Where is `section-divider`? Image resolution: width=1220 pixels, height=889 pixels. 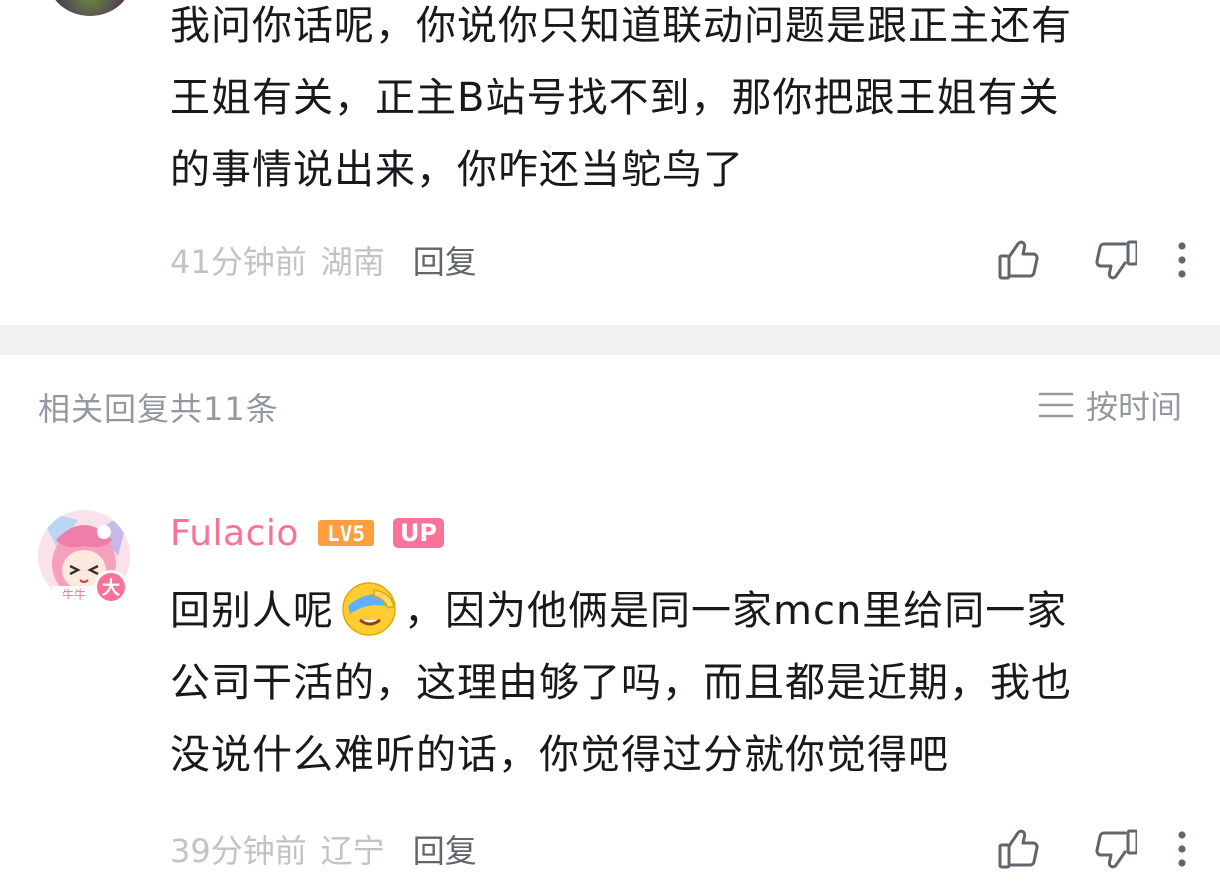
section-divider is located at coordinates (610, 340).